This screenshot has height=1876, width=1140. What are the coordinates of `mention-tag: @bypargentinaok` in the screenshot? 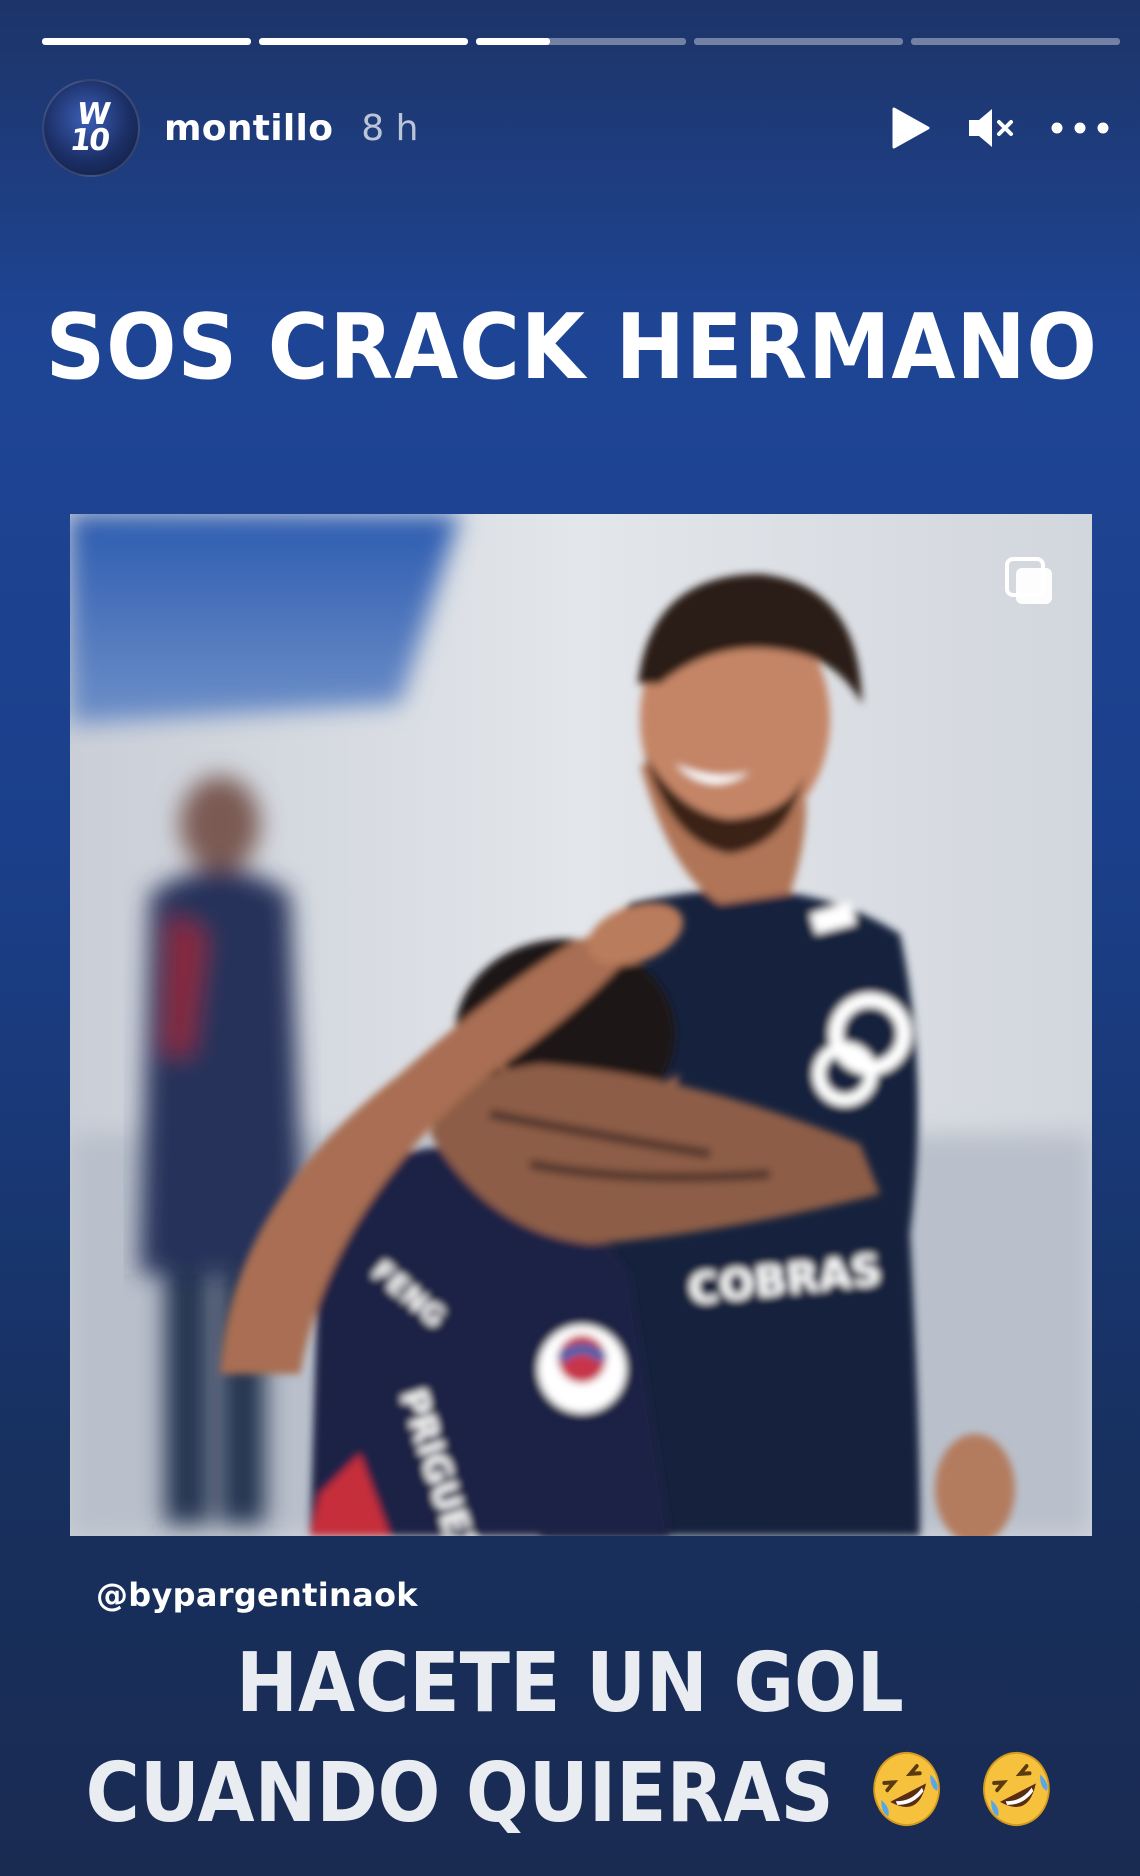 It's located at (257, 1595).